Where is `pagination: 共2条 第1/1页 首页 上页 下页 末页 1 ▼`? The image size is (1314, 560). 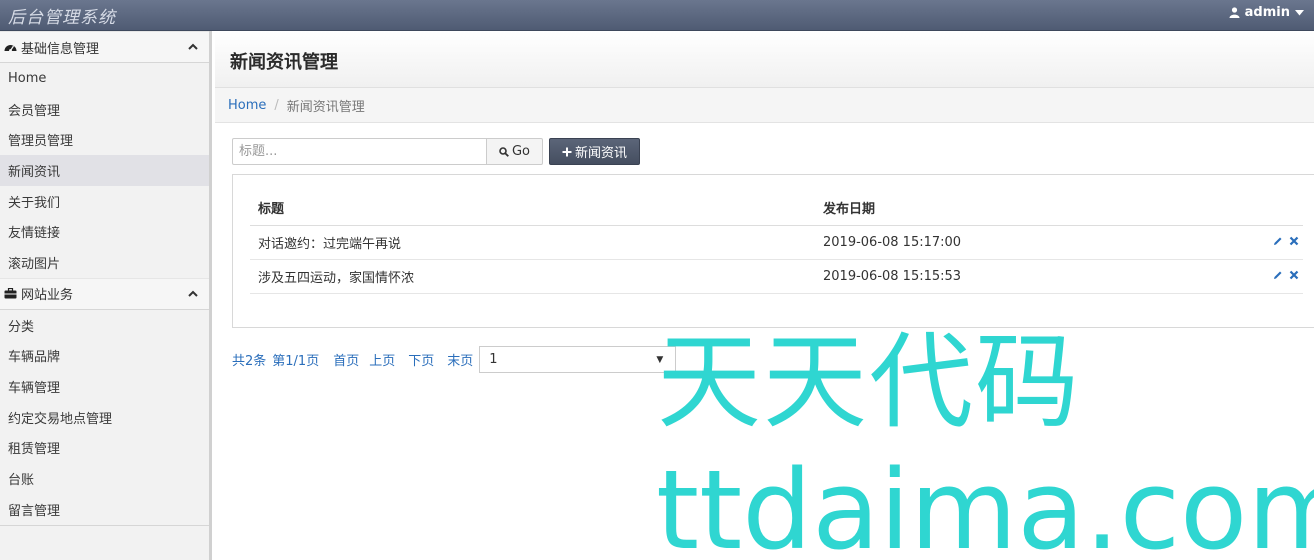
pagination: 共2条 第1/1页 首页 上页 下页 末页 1 ▼ is located at coordinates (454, 359).